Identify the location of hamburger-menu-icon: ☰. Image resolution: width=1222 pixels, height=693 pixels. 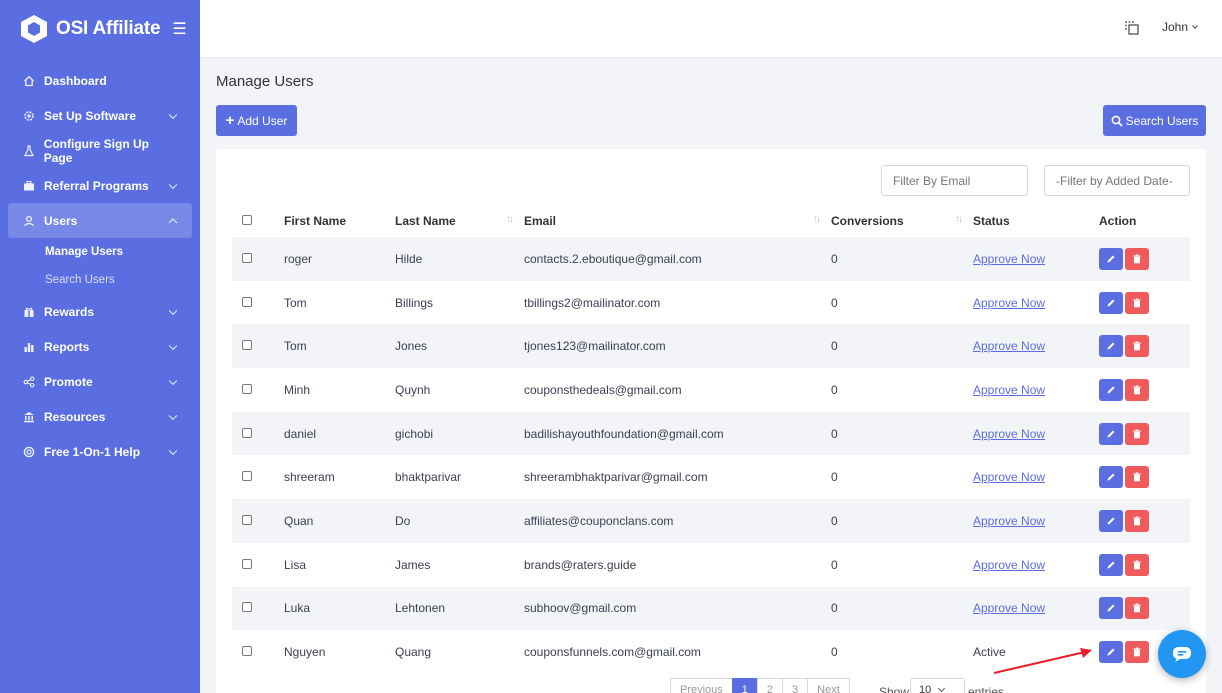
(179, 29).